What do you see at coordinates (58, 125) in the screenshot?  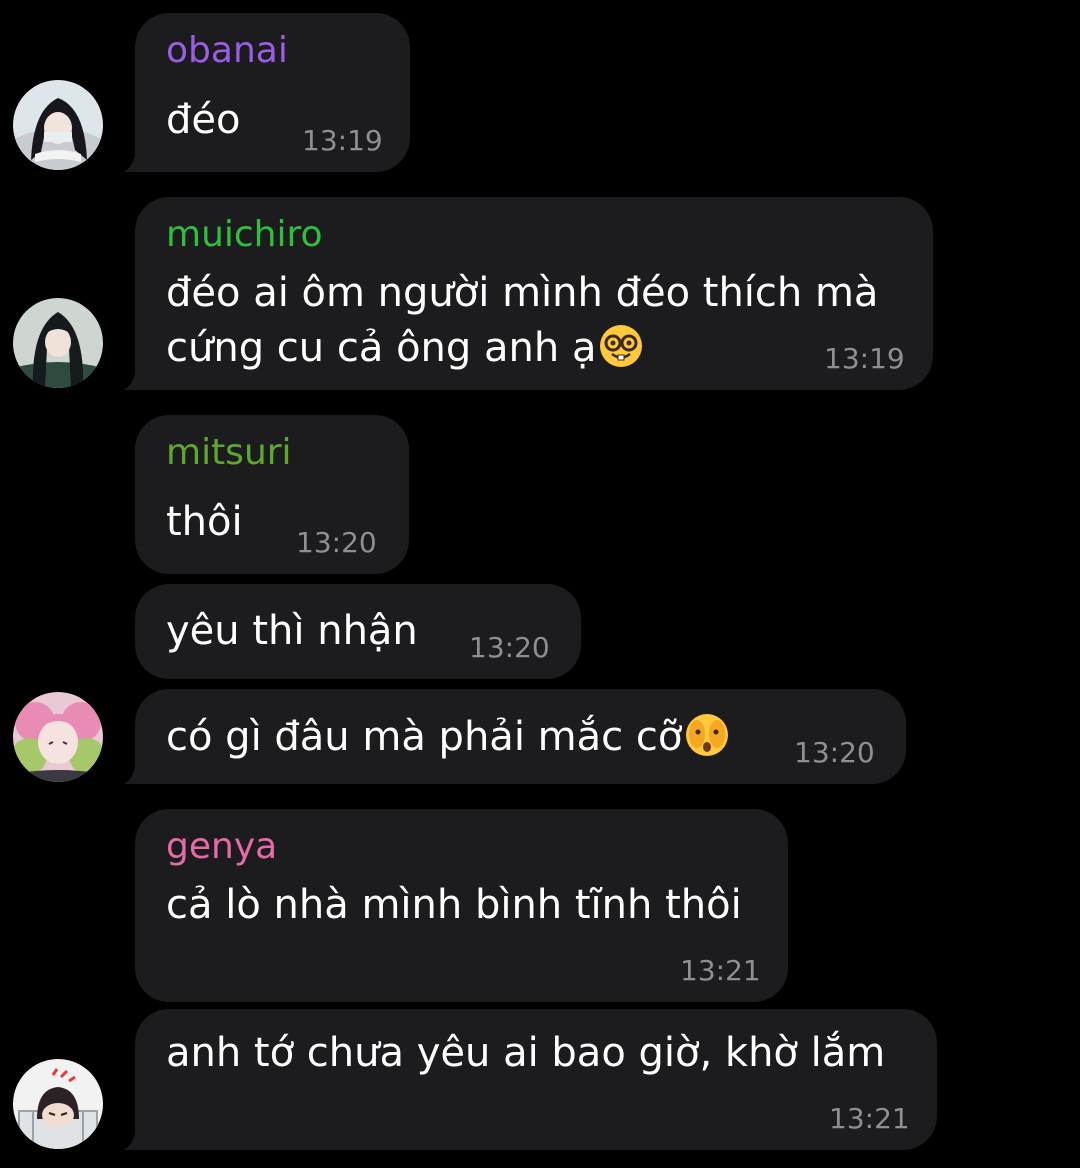 I see `avatar-obanai` at bounding box center [58, 125].